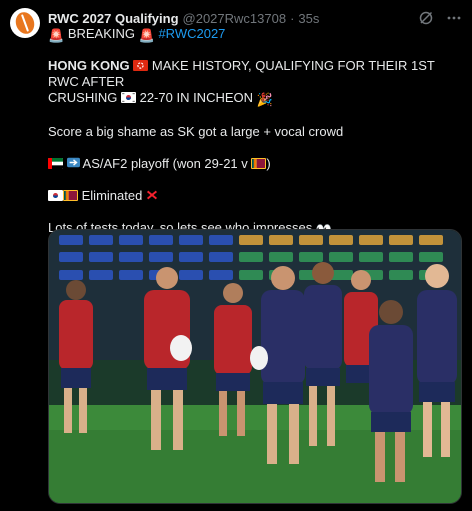 This screenshot has height=511, width=472. What do you see at coordinates (235, 18) in the screenshot?
I see `handle: @2027Rwc13708` at bounding box center [235, 18].